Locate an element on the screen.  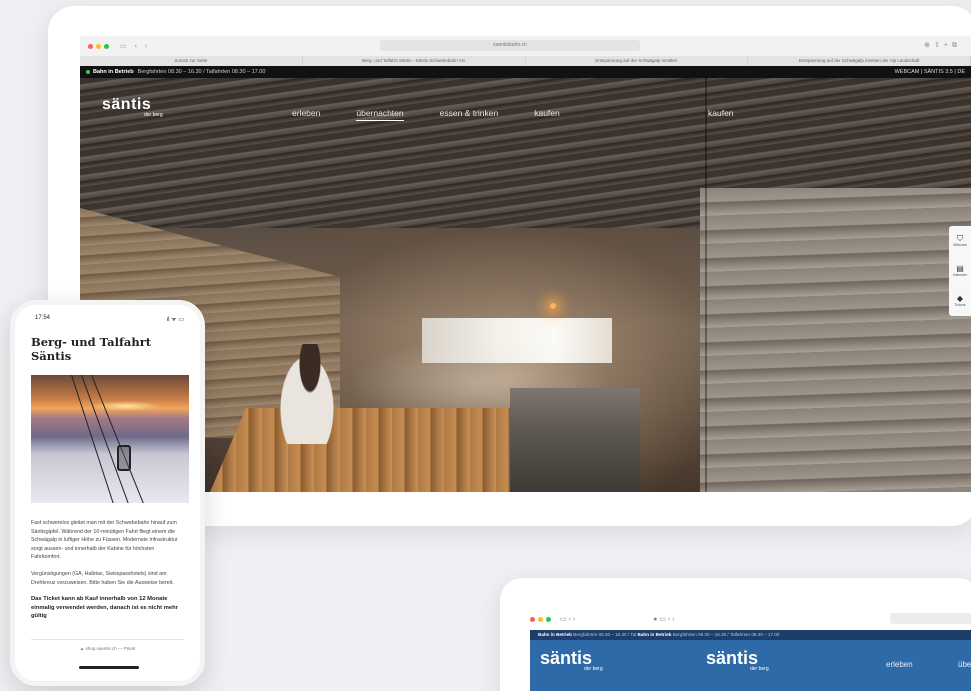
browser-tab: Zurück zur Seite is located at coordinates (191, 61).